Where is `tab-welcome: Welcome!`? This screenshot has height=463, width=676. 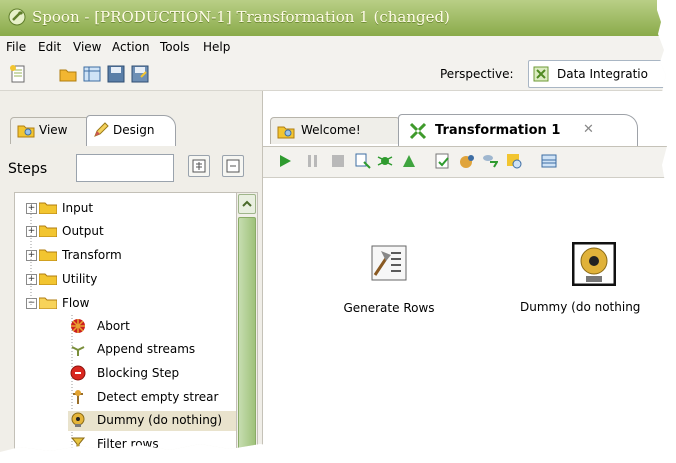 tab-welcome: Welcome! is located at coordinates (335, 130).